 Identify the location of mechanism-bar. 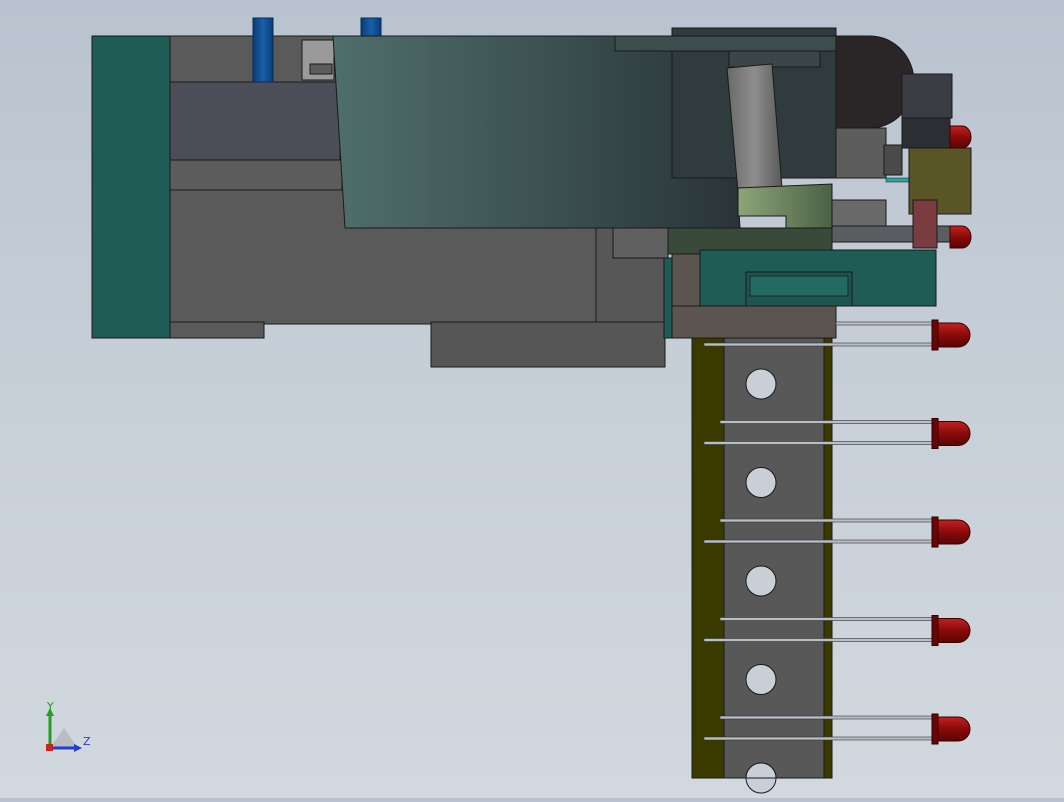
(897, 234).